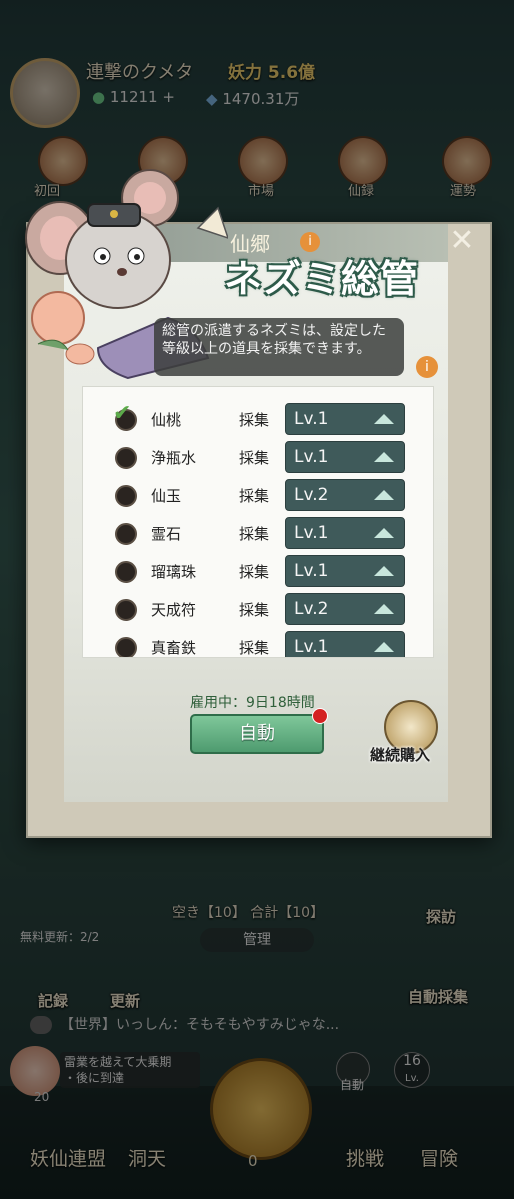 Image resolution: width=514 pixels, height=1199 pixels. I want to click on hire-status: 雇用中：9日18時間, so click(252, 703).